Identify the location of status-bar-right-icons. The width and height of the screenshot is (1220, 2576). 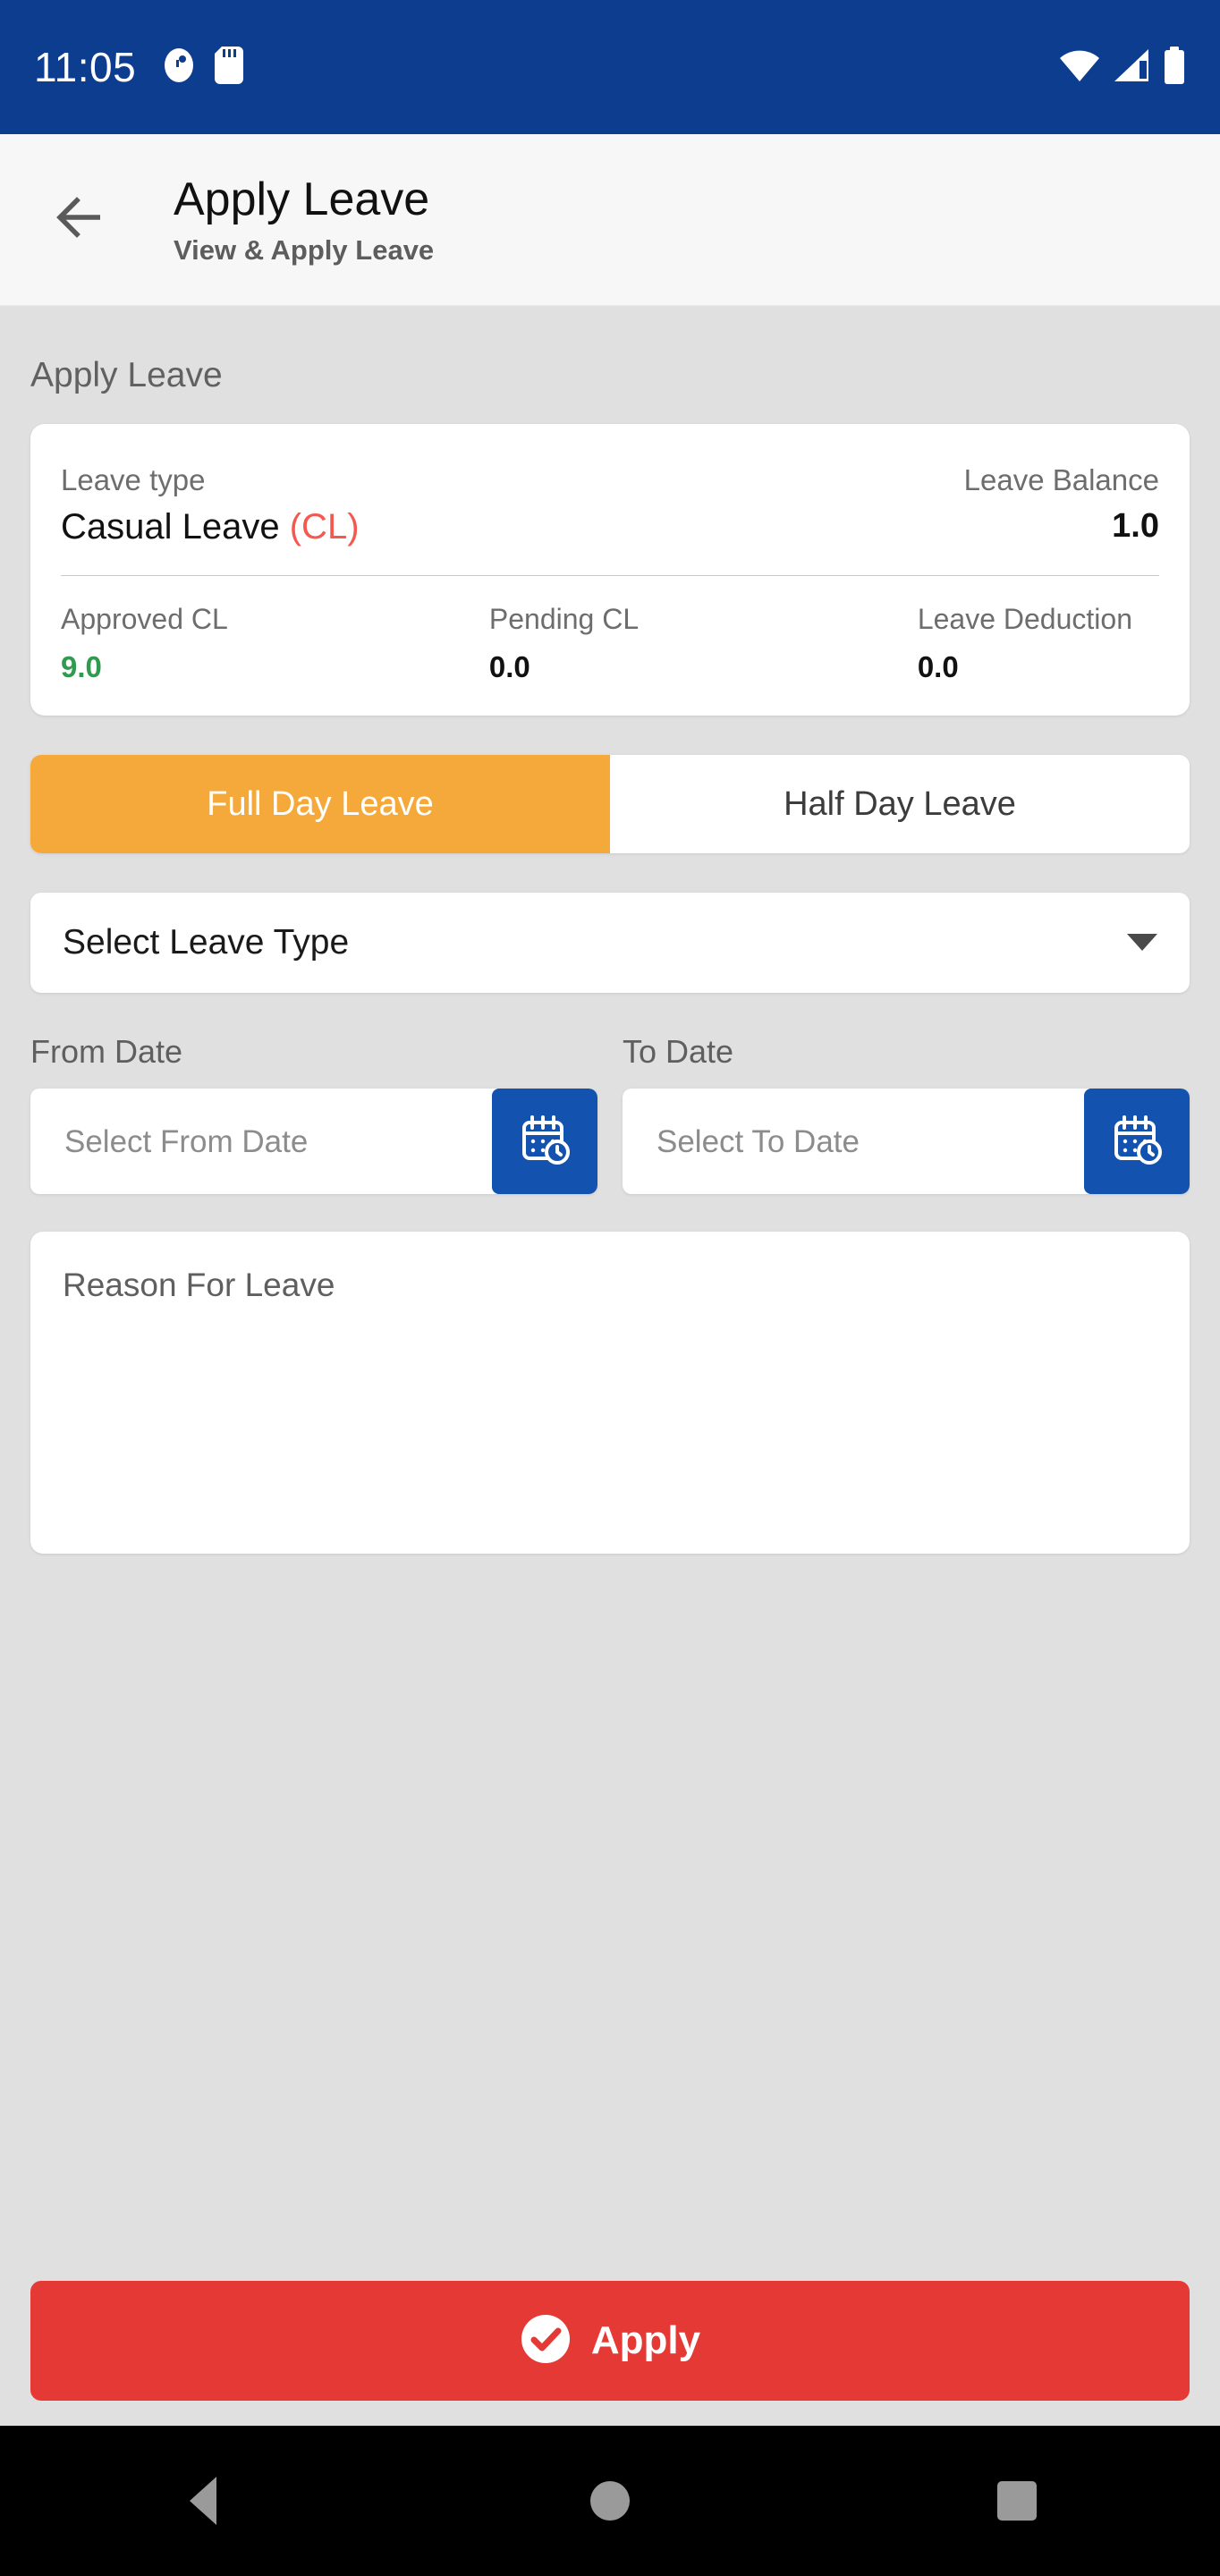
(1122, 67).